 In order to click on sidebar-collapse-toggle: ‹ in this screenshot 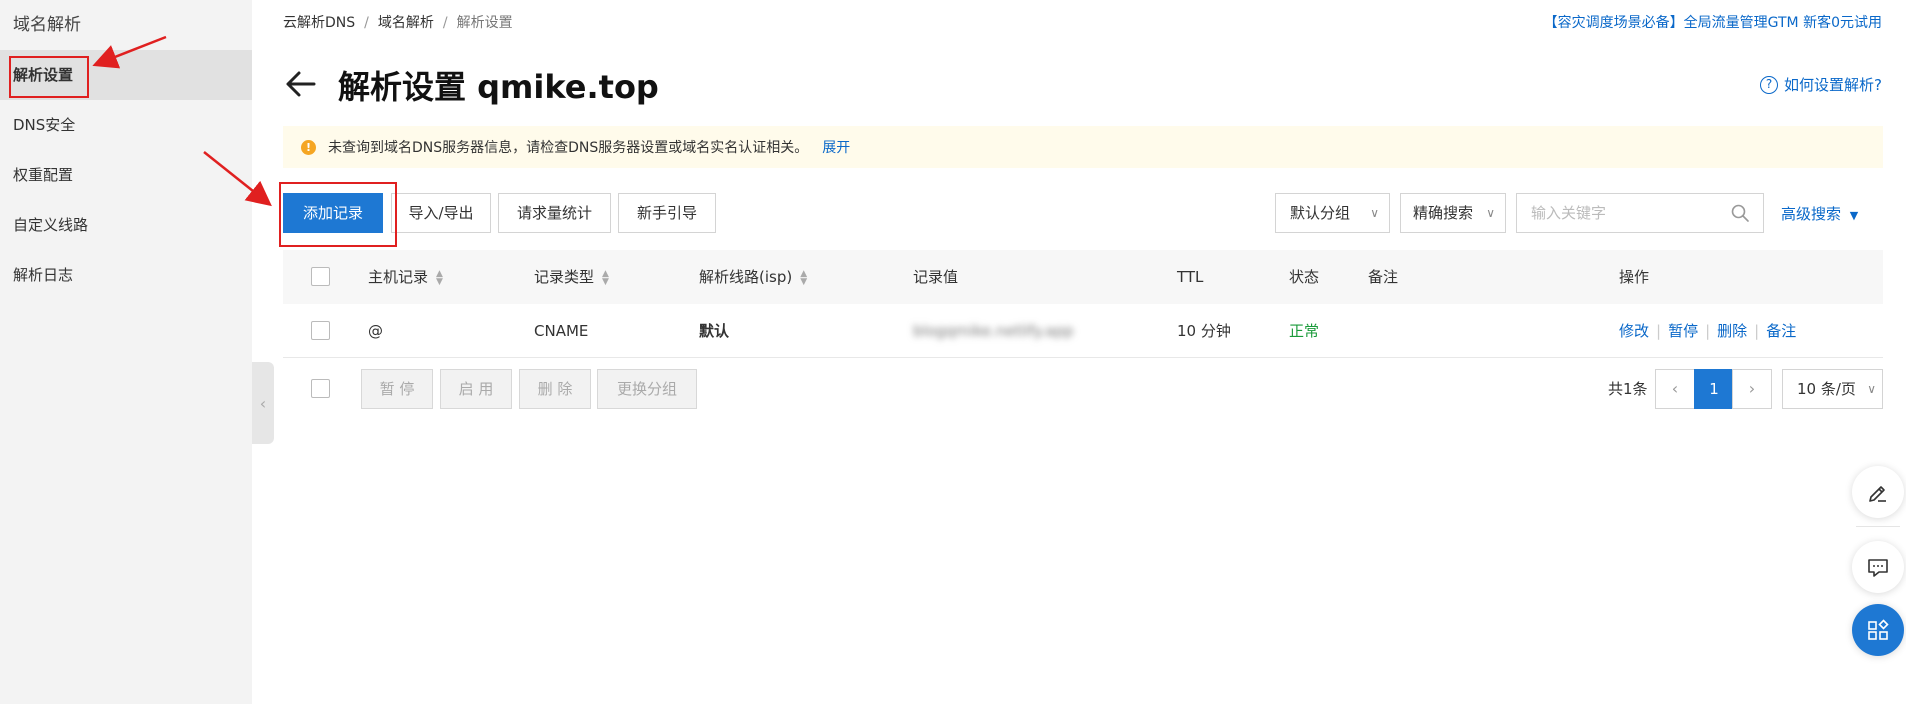, I will do `click(263, 403)`.